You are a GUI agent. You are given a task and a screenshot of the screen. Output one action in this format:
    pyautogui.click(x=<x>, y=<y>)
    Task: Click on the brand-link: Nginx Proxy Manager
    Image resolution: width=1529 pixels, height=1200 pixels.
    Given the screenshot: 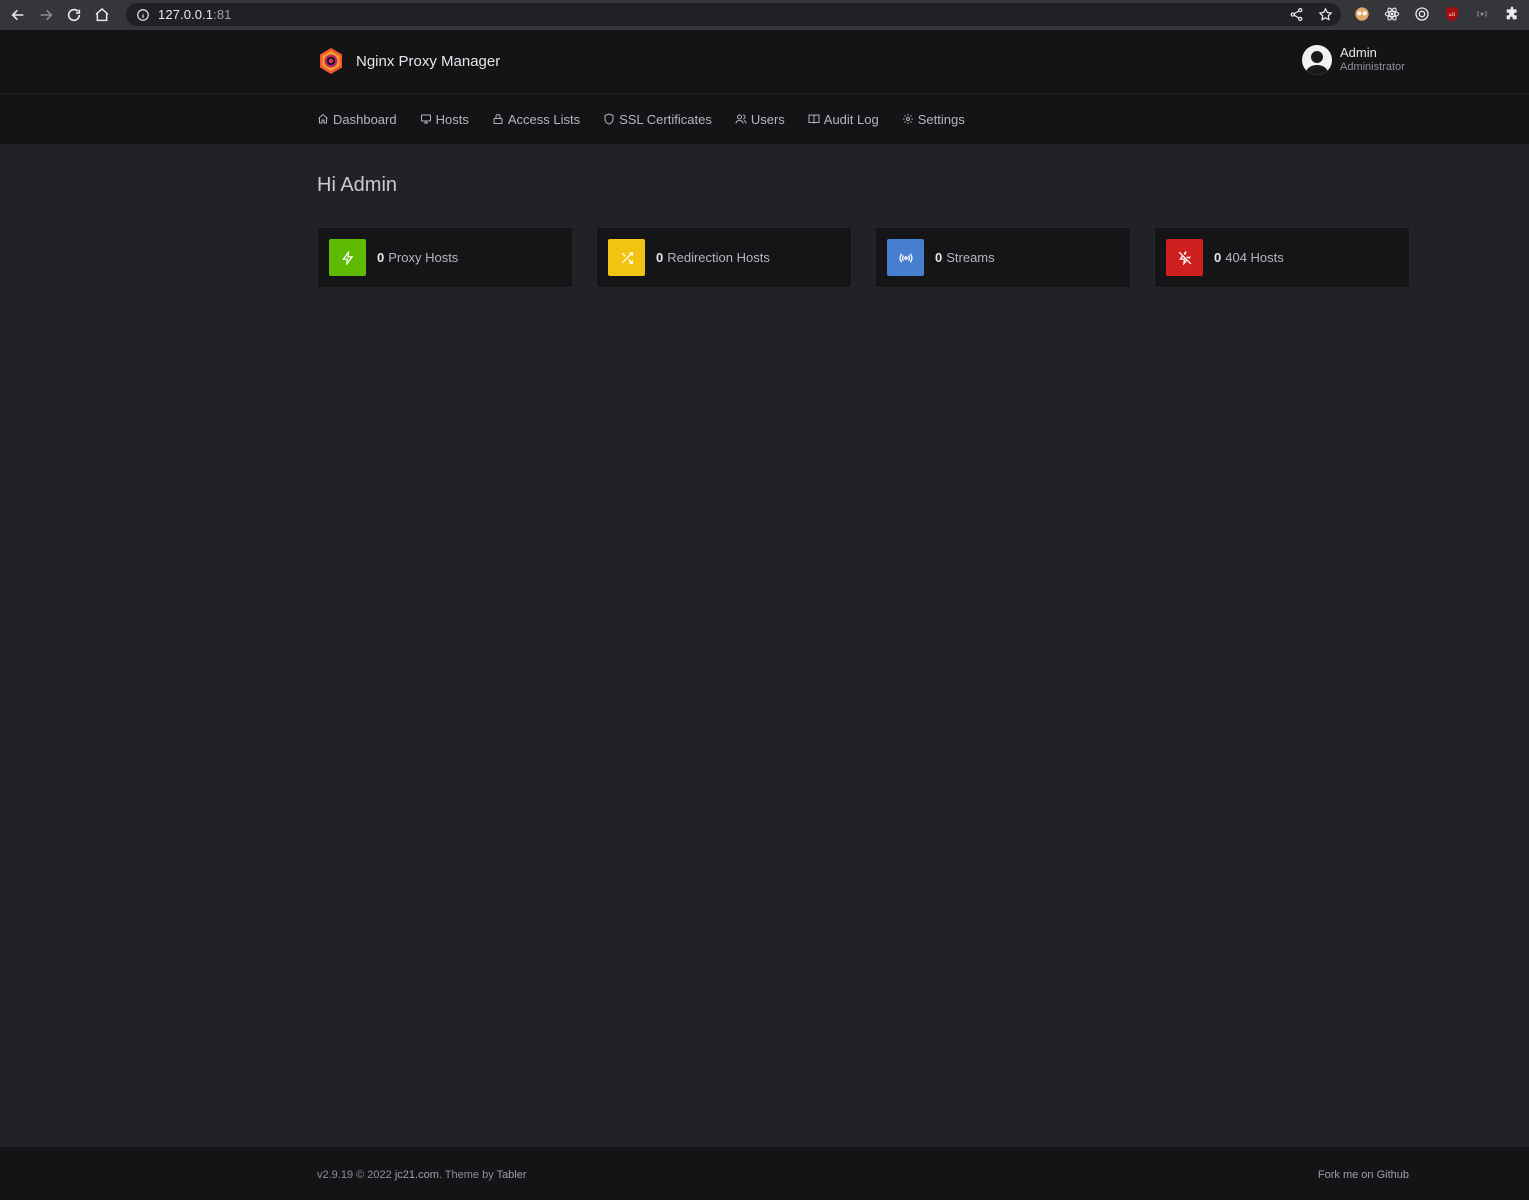 What is the action you would take?
    pyautogui.click(x=408, y=61)
    